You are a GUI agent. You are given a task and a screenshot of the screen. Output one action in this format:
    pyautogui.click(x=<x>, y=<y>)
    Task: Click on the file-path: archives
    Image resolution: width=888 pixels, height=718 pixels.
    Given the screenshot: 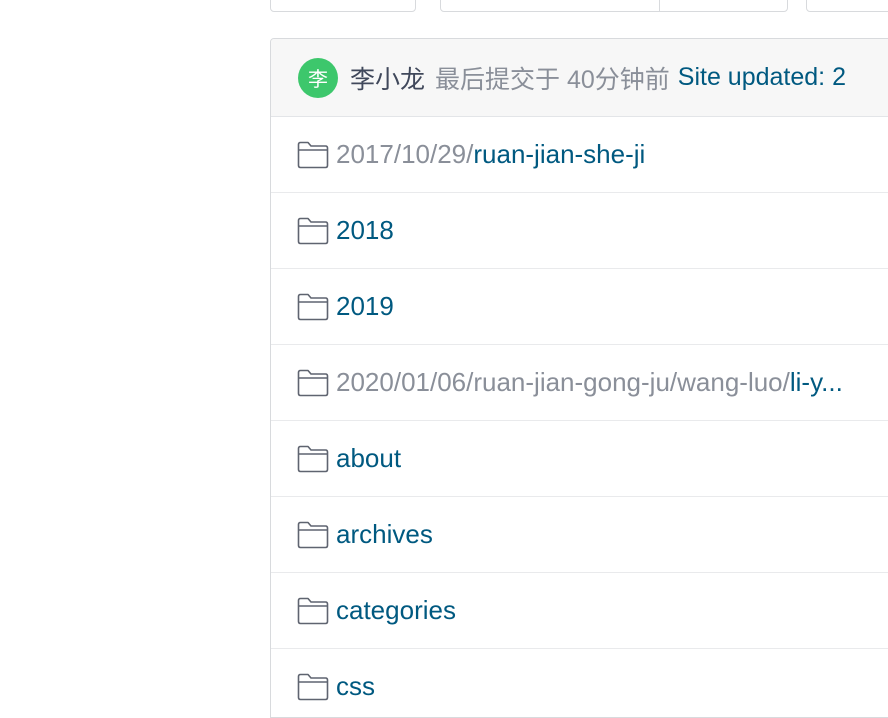 What is the action you would take?
    pyautogui.click(x=384, y=534)
    